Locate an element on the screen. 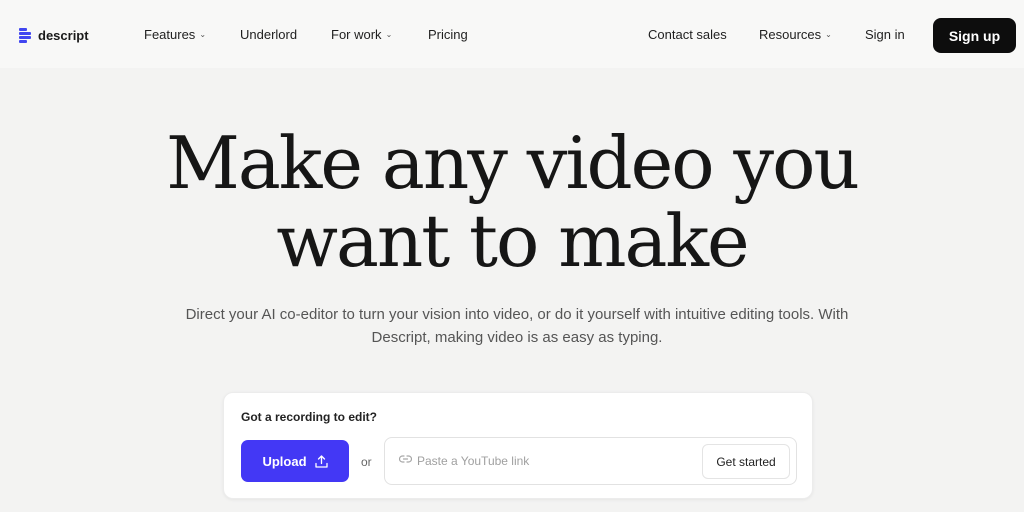 The image size is (1024, 512). nav-for-work-label: For work is located at coordinates (356, 34).